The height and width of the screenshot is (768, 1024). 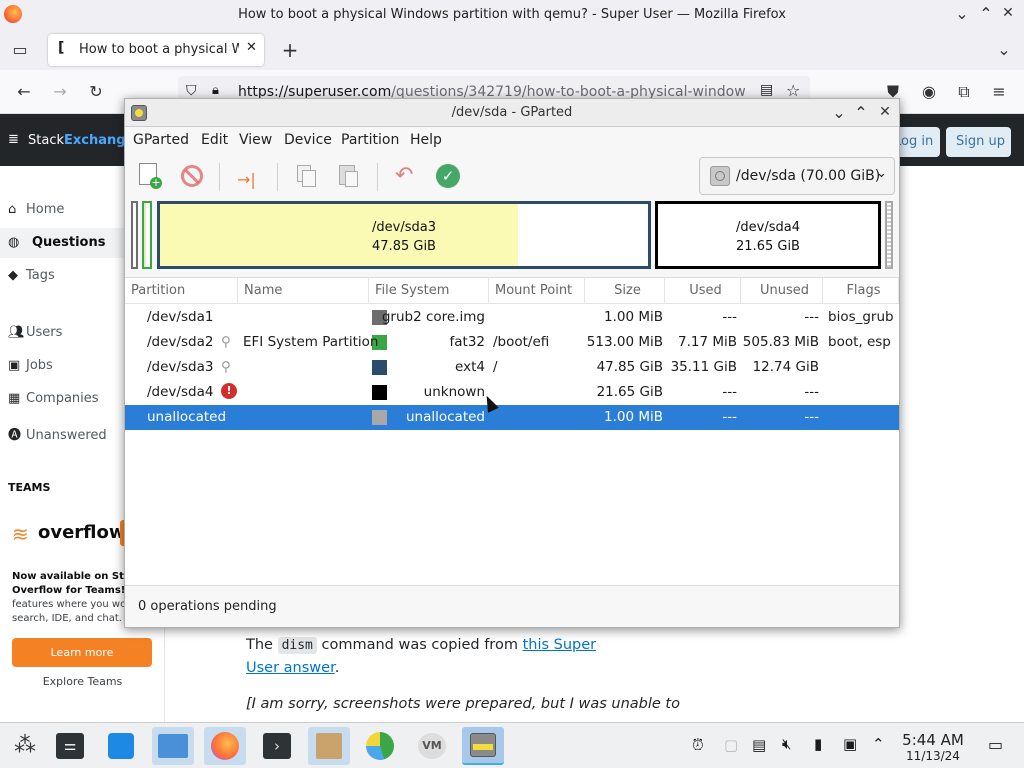 I want to click on map-sda1, so click(x=134, y=235).